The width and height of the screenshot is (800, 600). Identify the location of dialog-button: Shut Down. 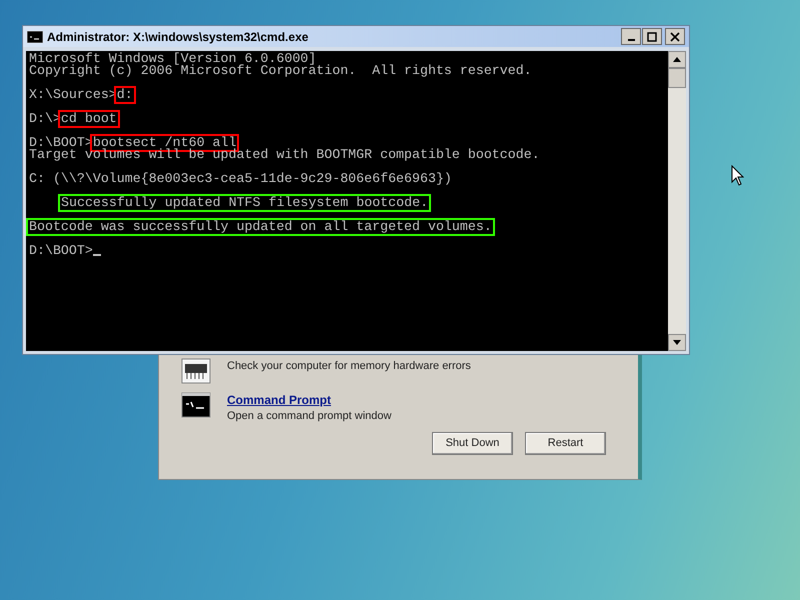
(472, 443).